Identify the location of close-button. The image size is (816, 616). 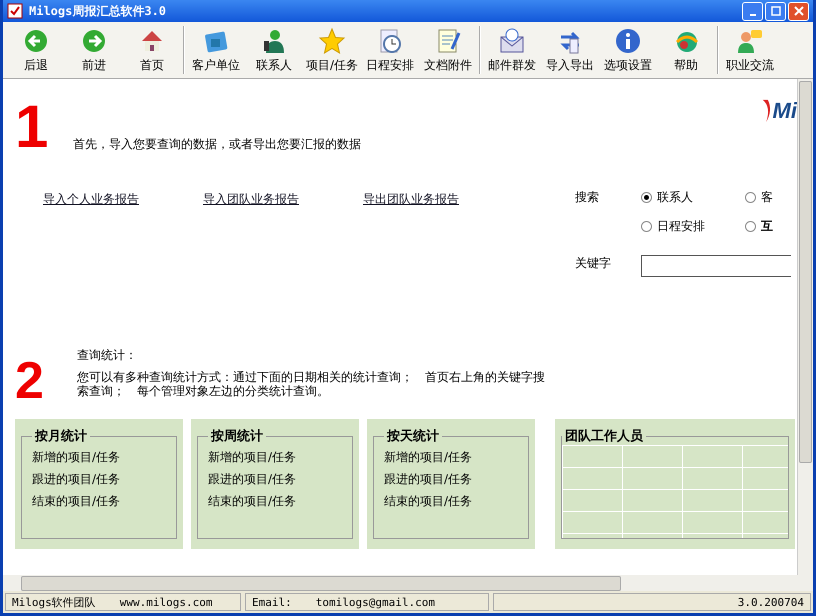
(798, 11).